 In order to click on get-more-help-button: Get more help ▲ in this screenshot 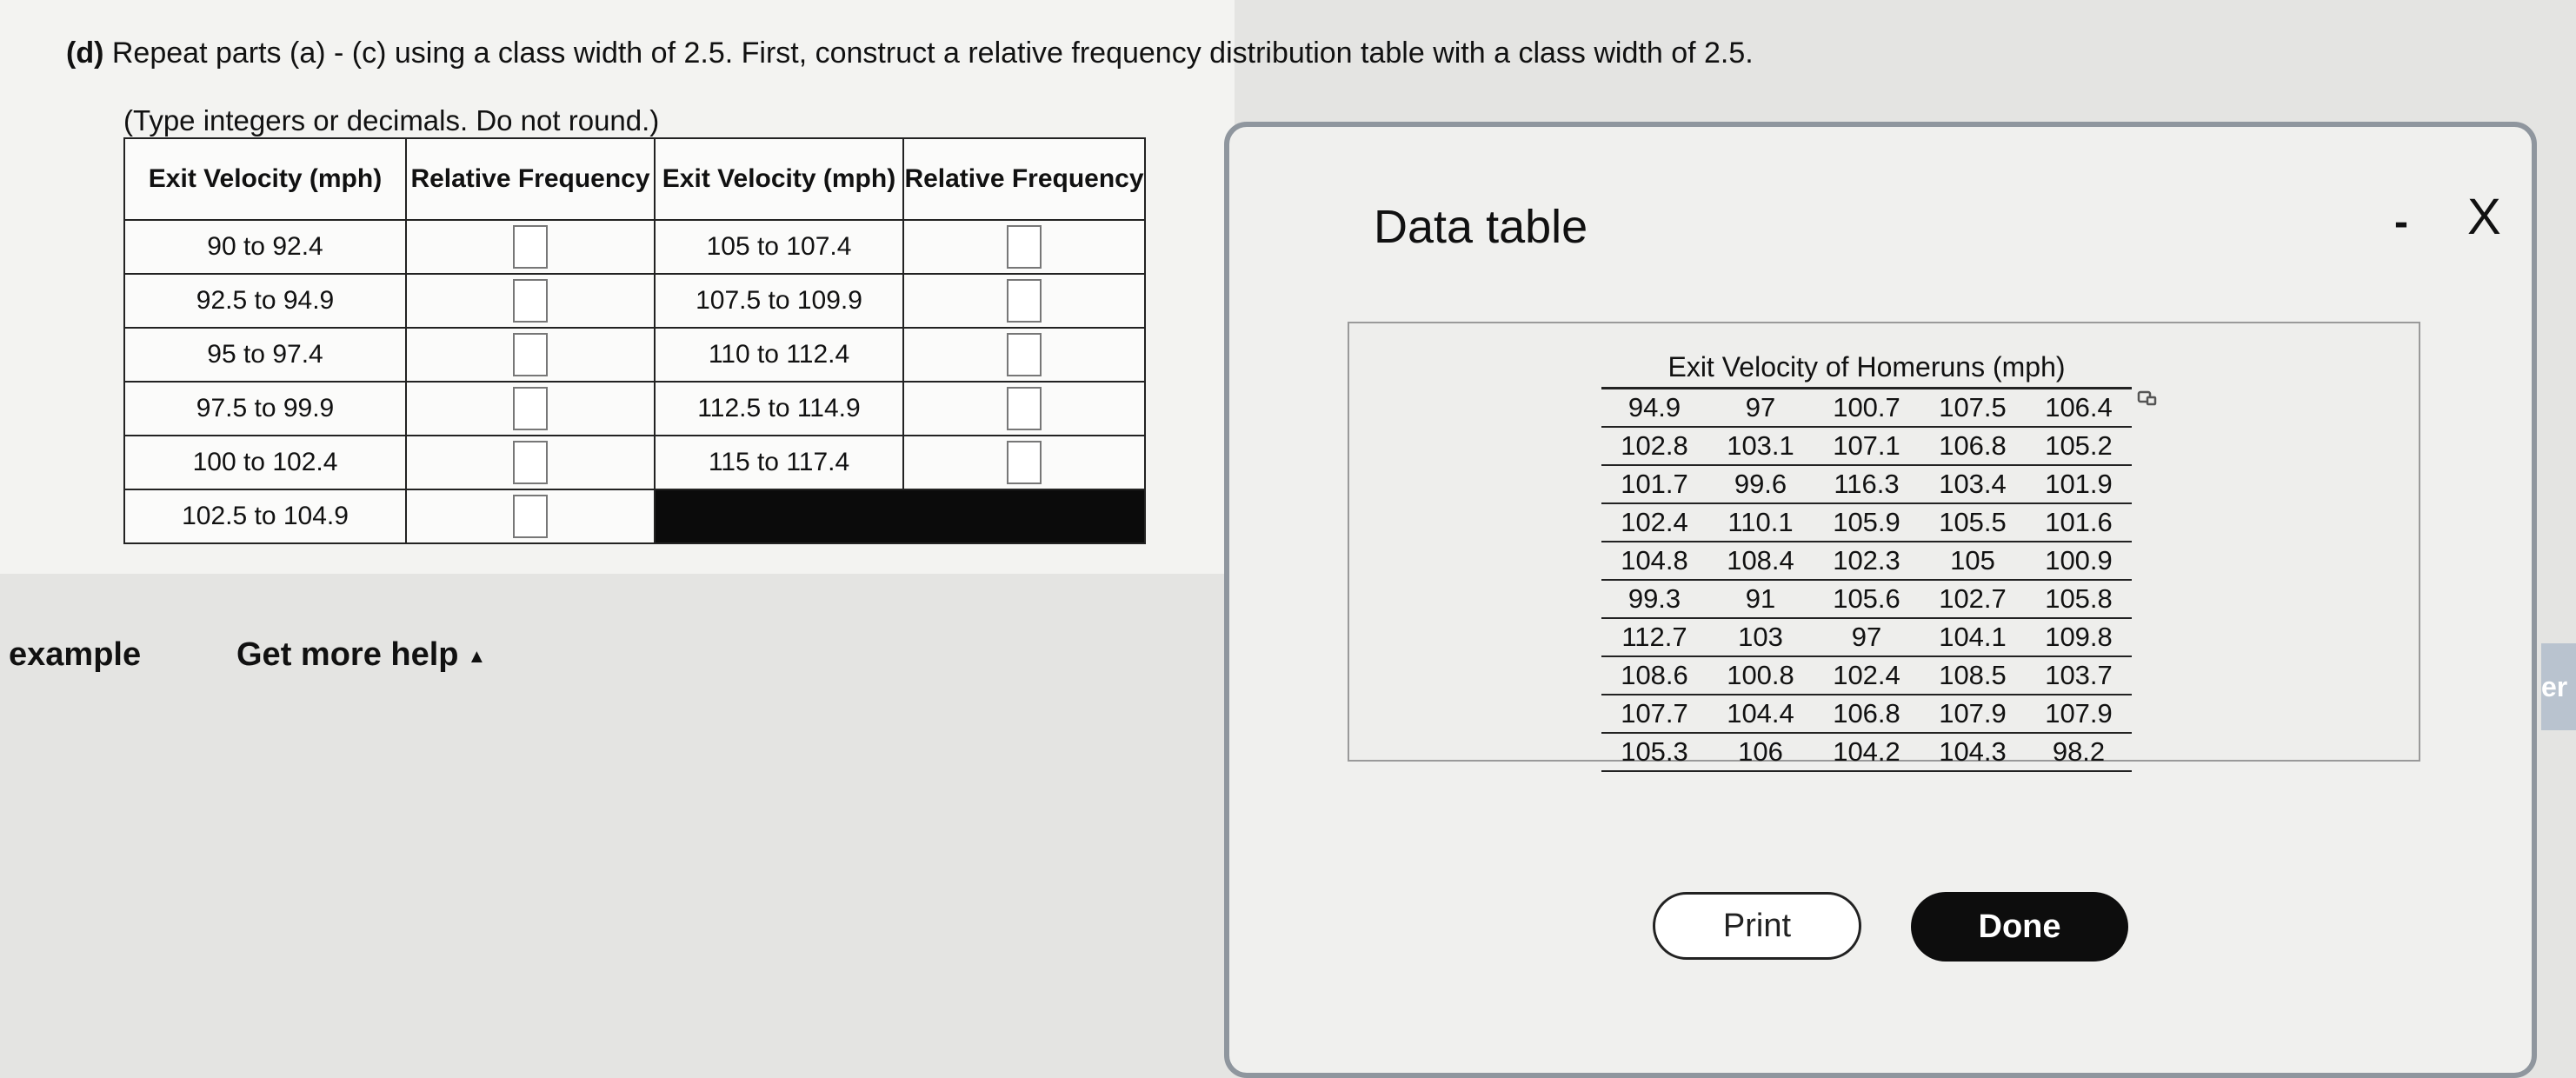, I will do `click(361, 655)`.